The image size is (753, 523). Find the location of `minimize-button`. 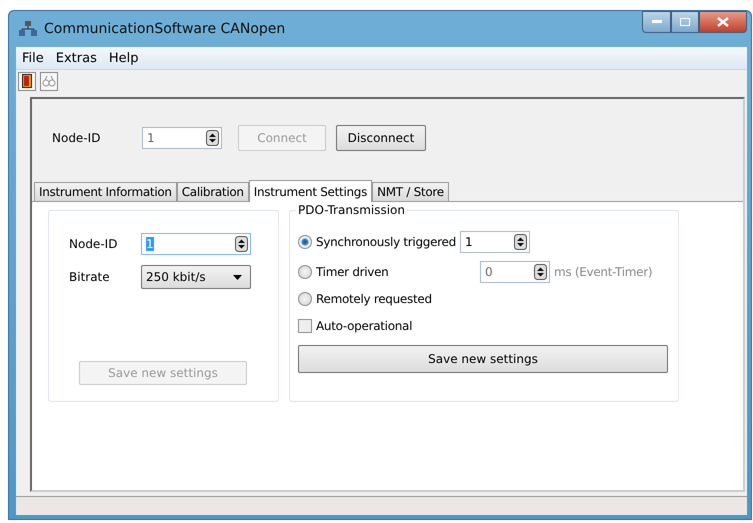

minimize-button is located at coordinates (656, 22).